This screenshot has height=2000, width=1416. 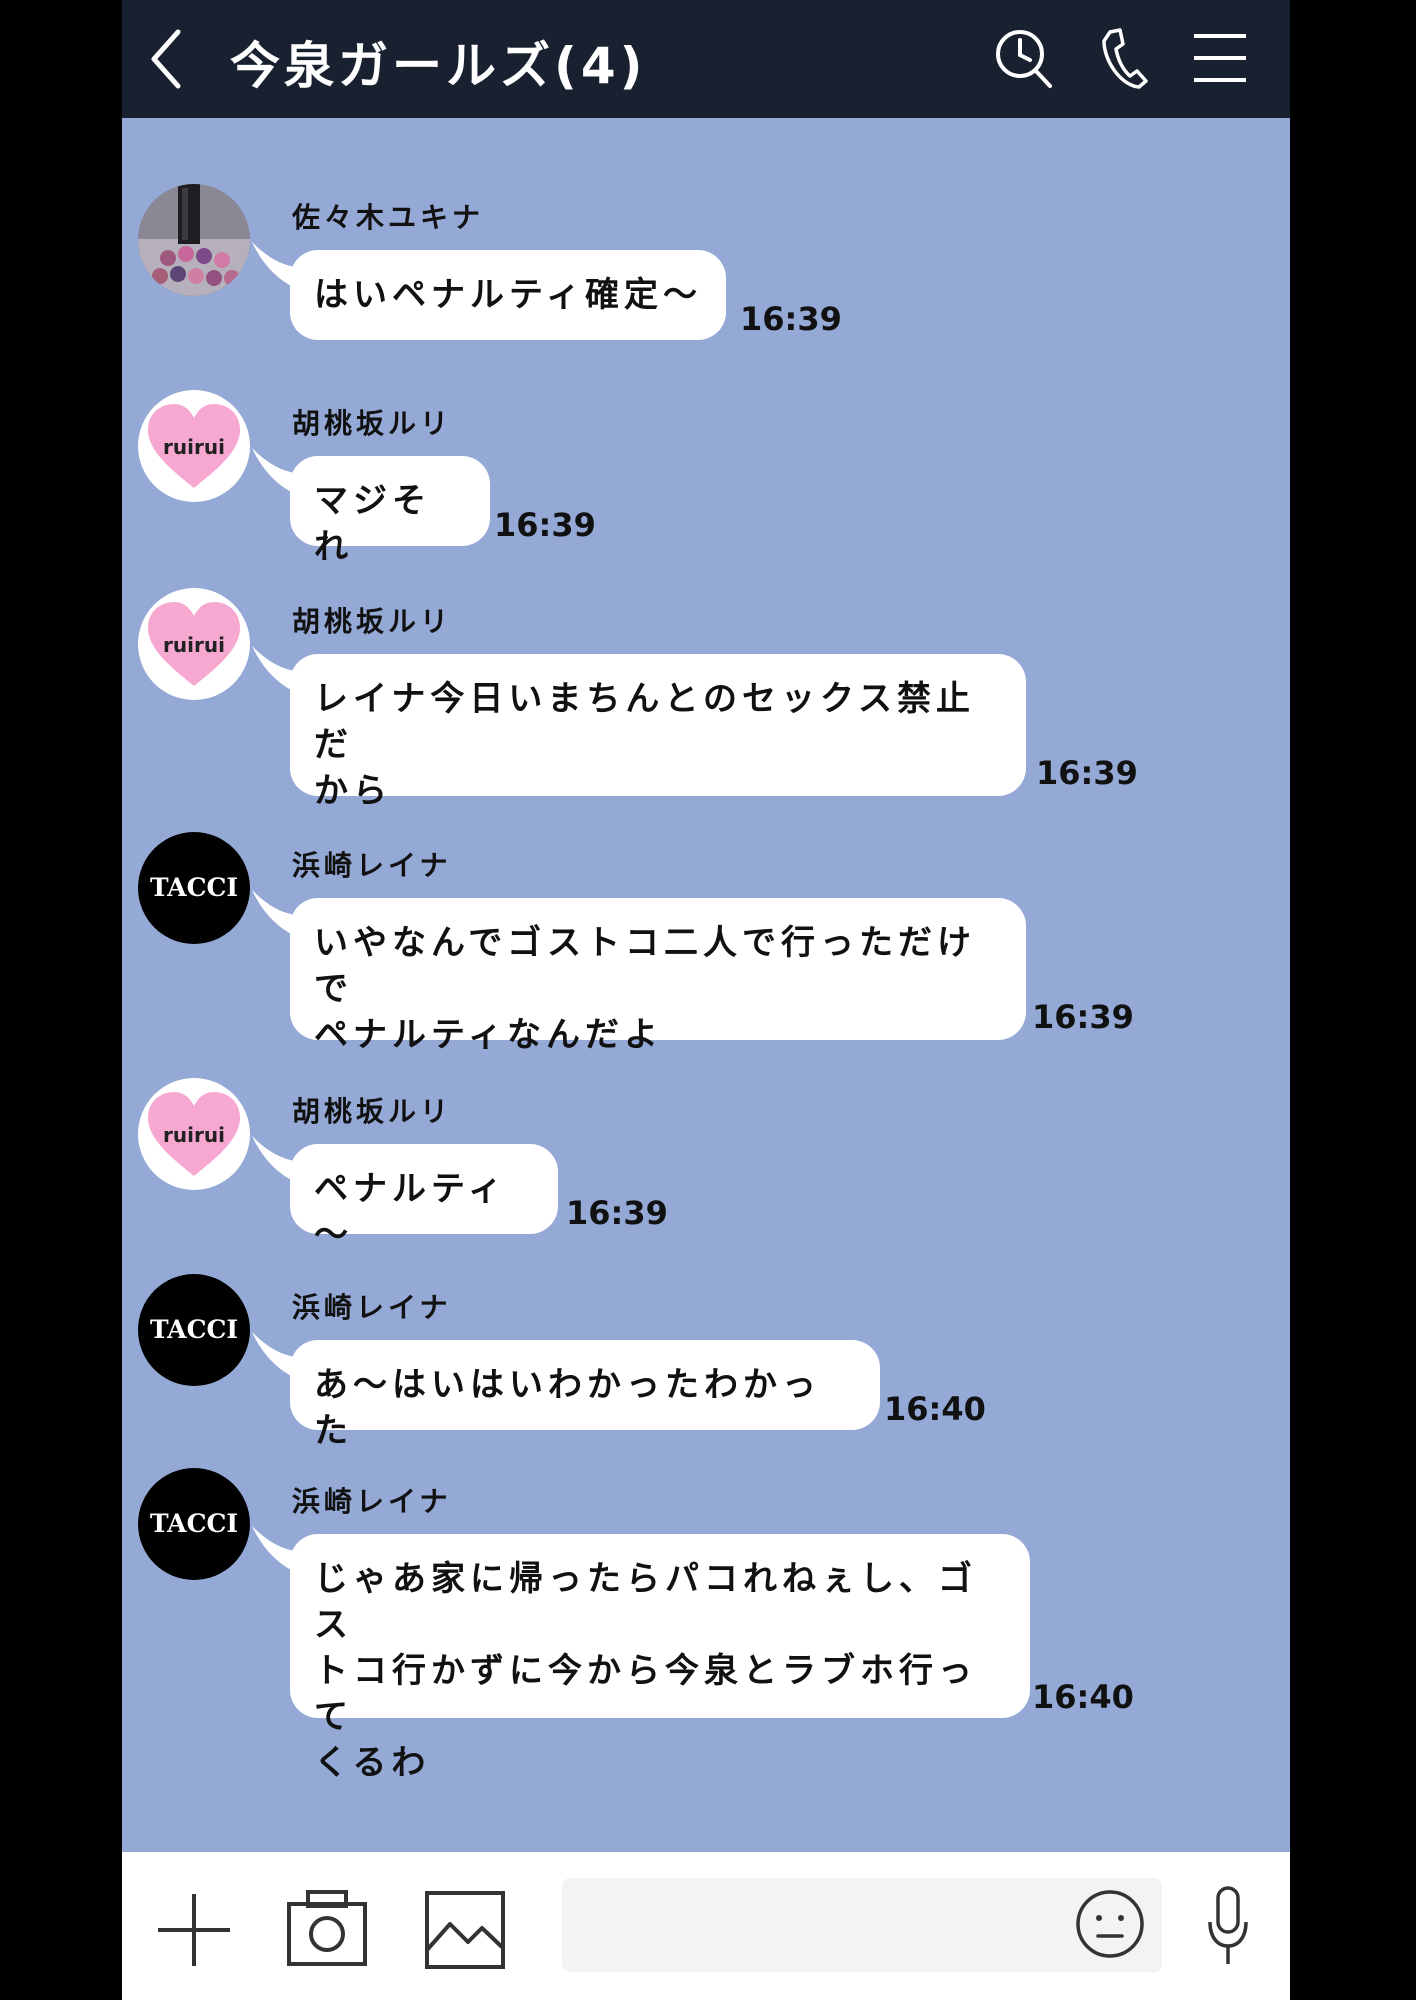 What do you see at coordinates (372, 1763) in the screenshot?
I see `message-text-line: くるわ` at bounding box center [372, 1763].